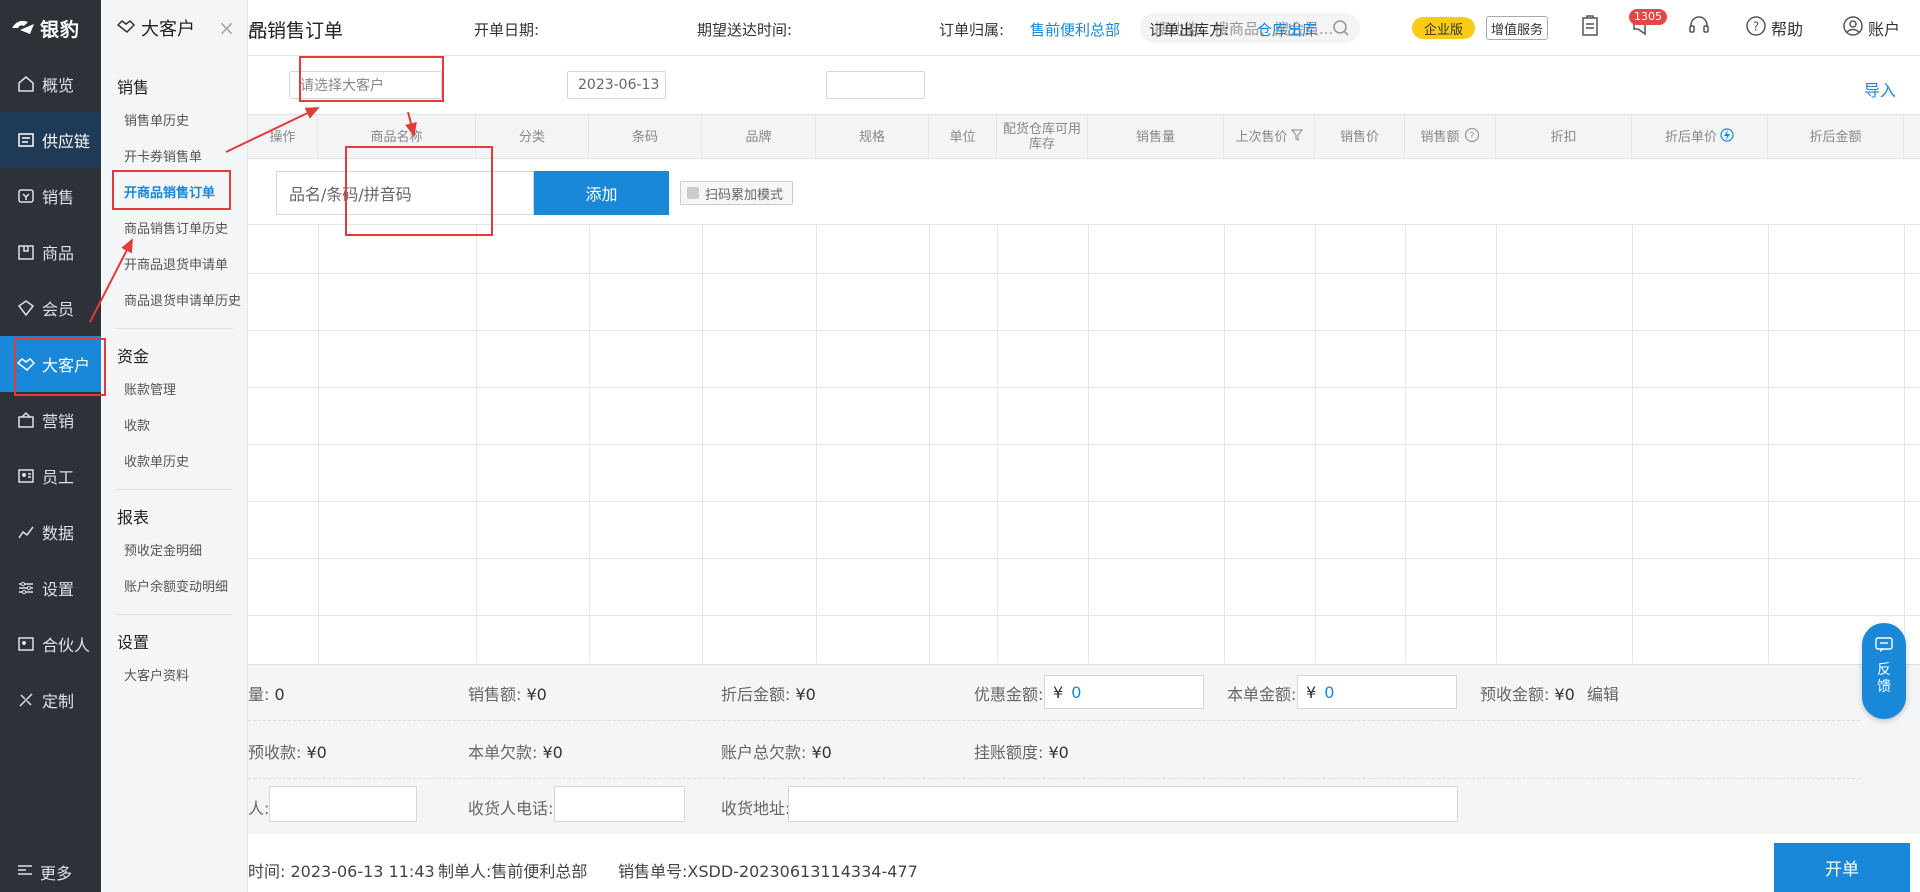 The width and height of the screenshot is (1920, 892). Describe the element at coordinates (174, 158) in the screenshot. I see `submenu-item-card-voucher-sale: 开卡券销售单` at that location.